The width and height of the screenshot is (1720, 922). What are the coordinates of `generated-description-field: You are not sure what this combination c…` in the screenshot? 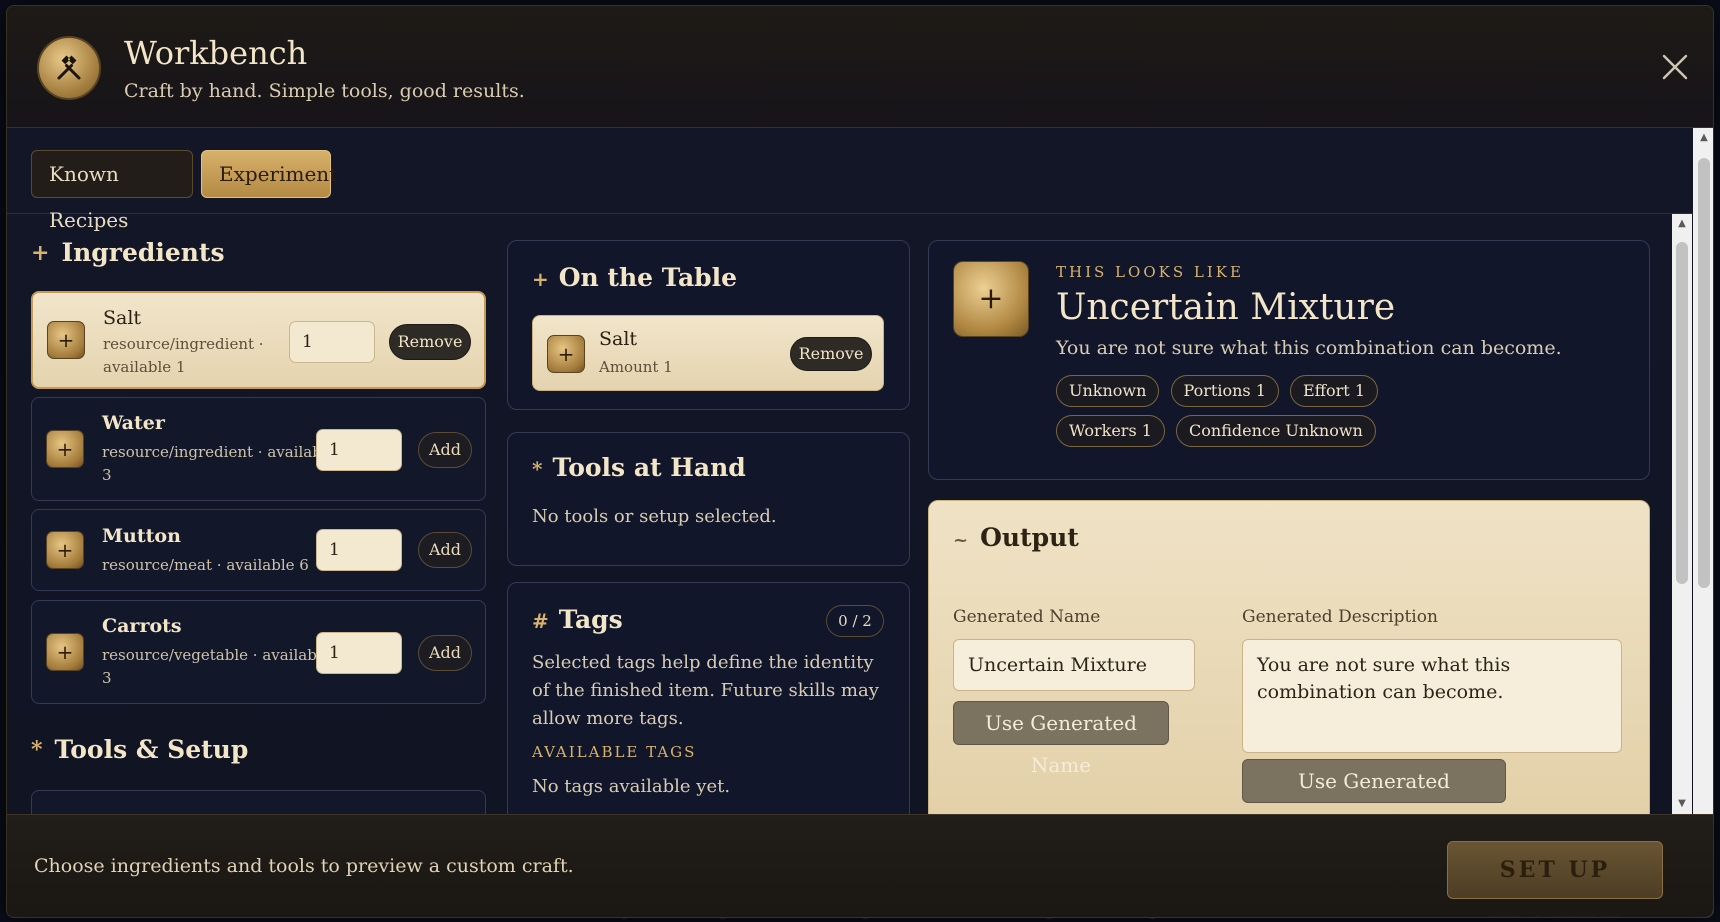 It's located at (1432, 696).